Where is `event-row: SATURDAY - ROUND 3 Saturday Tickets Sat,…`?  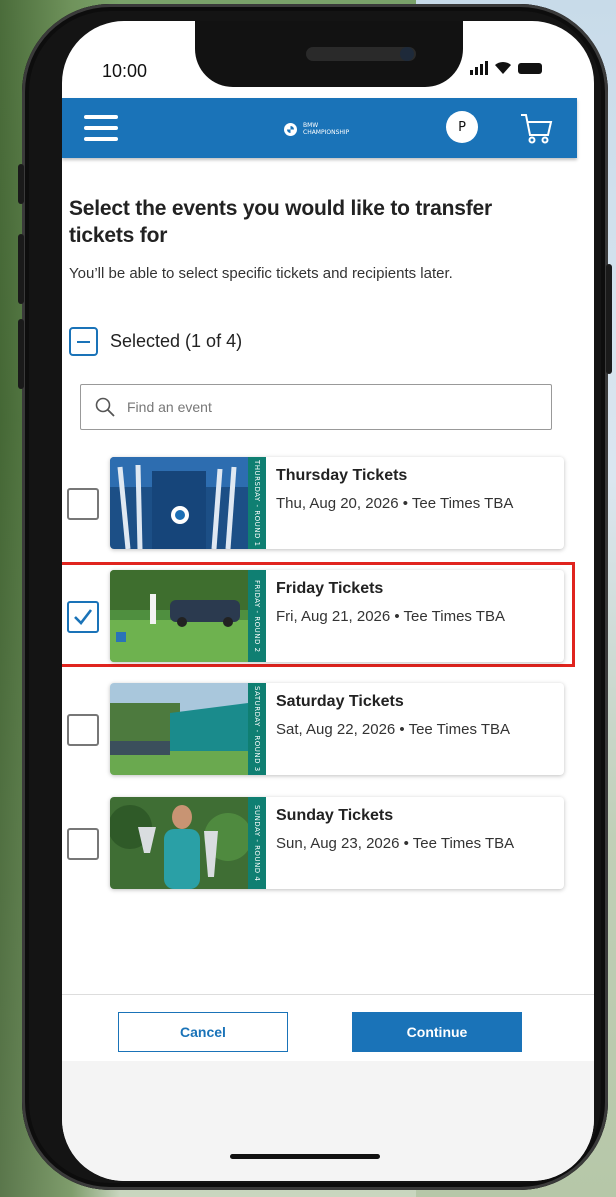 event-row: SATURDAY - ROUND 3 Saturday Tickets Sat,… is located at coordinates (317, 731).